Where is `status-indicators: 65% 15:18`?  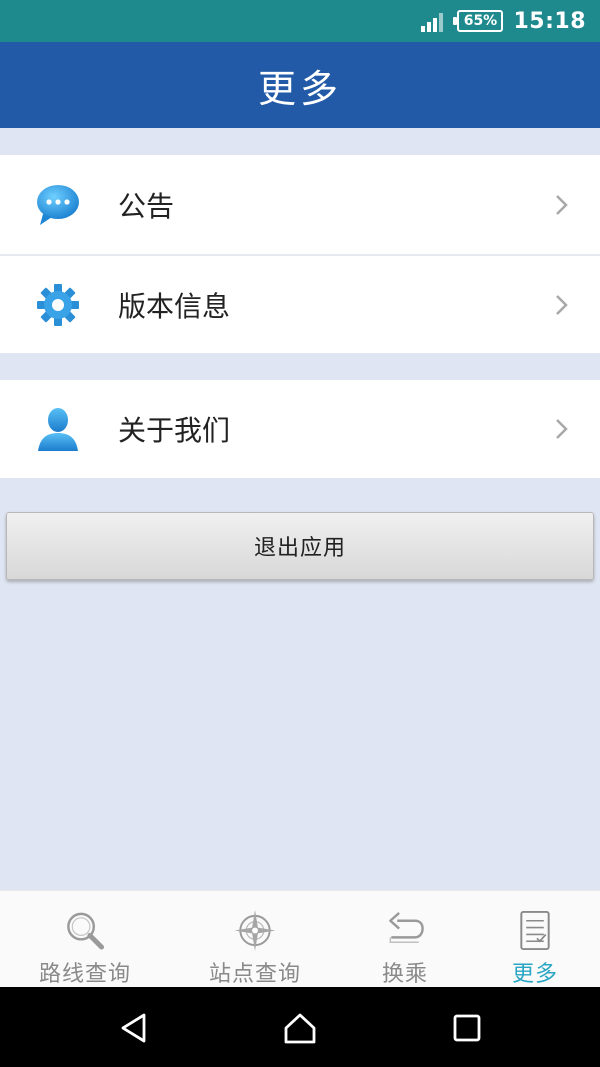 status-indicators: 65% 15:18 is located at coordinates (503, 21).